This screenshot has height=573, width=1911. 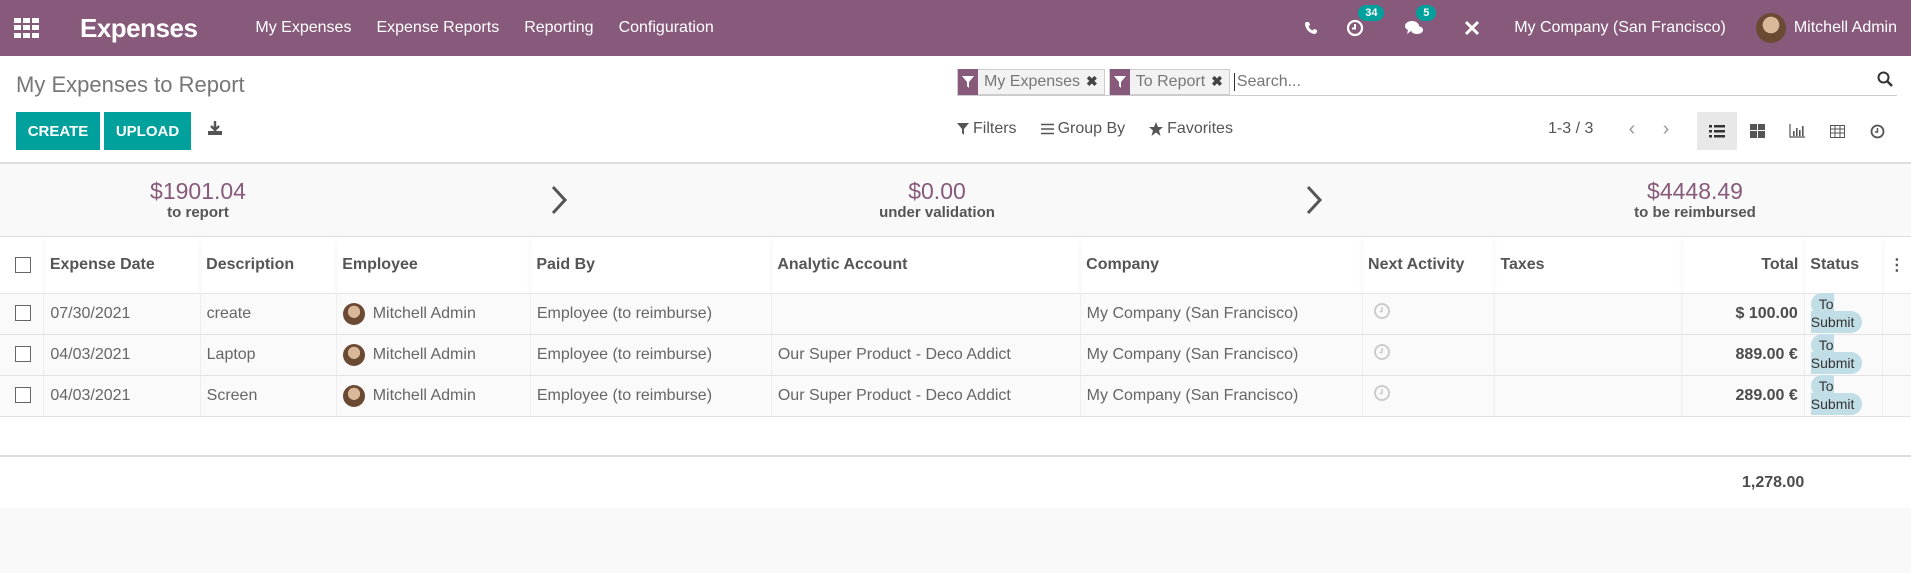 What do you see at coordinates (1082, 129) in the screenshot?
I see `group-by-dropdown: Group By` at bounding box center [1082, 129].